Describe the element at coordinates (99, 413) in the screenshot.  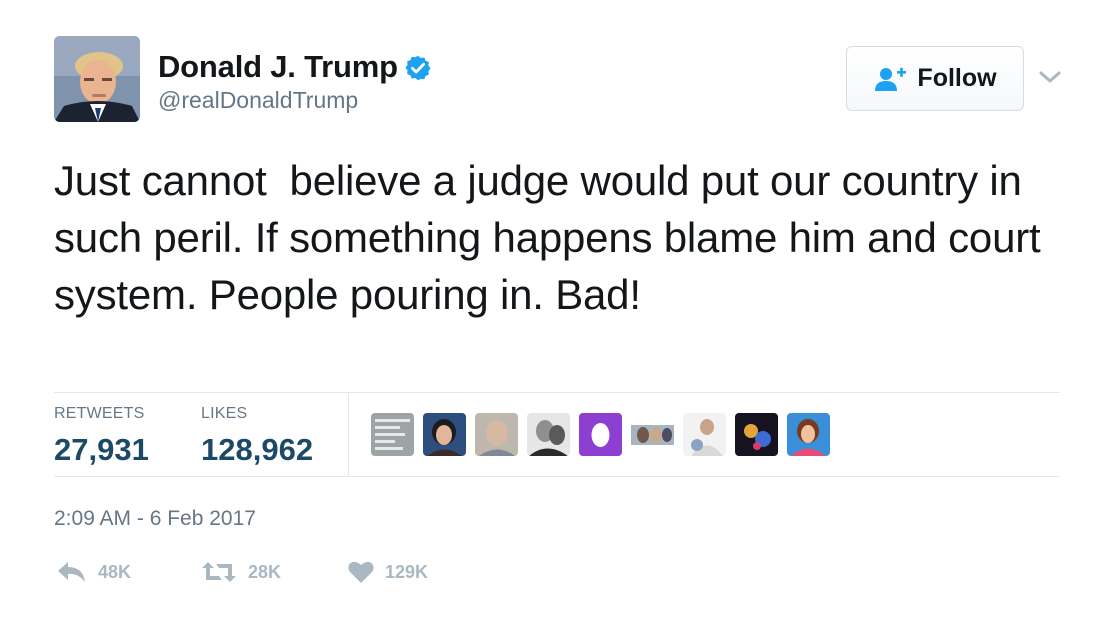
I see `retweets-label: RETWEETS` at that location.